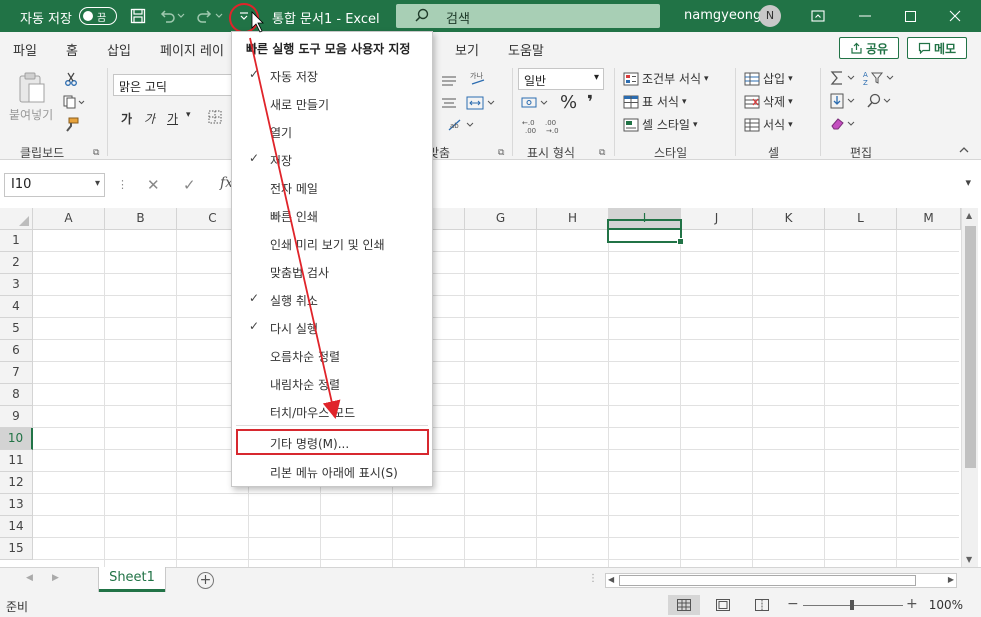 This screenshot has height=617, width=981. I want to click on row-header: 15, so click(16, 549).